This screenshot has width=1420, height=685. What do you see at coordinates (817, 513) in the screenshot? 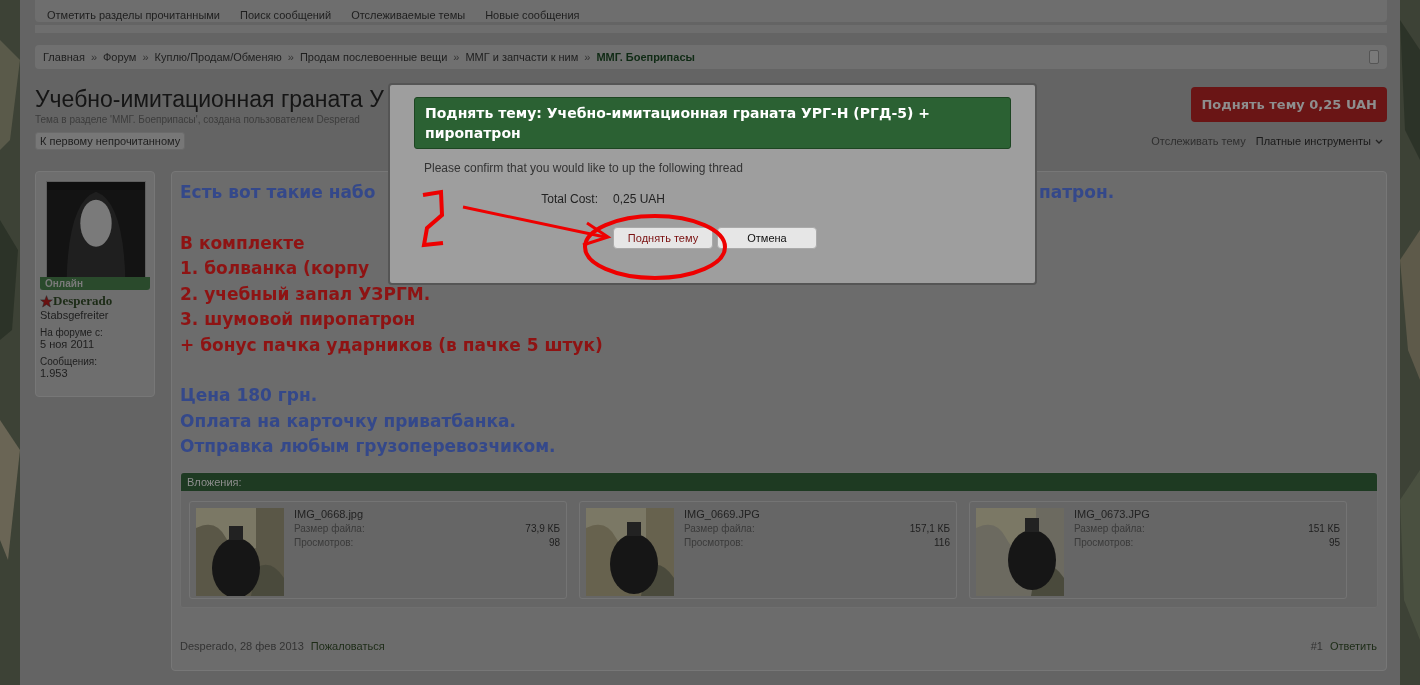
I see `attachment-link: IMG_0669.JPG` at bounding box center [817, 513].